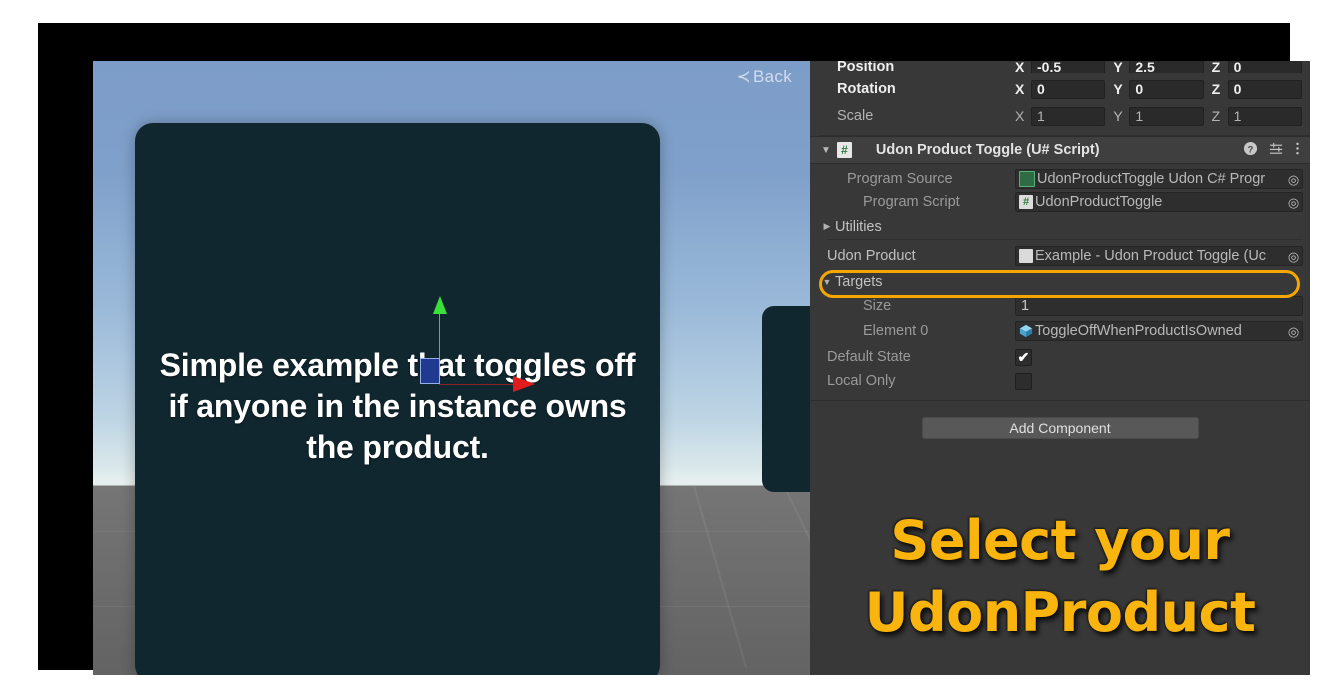 This screenshot has width=1328, height=691. Describe the element at coordinates (1023, 381) in the screenshot. I see `local-only-checkbox` at that location.